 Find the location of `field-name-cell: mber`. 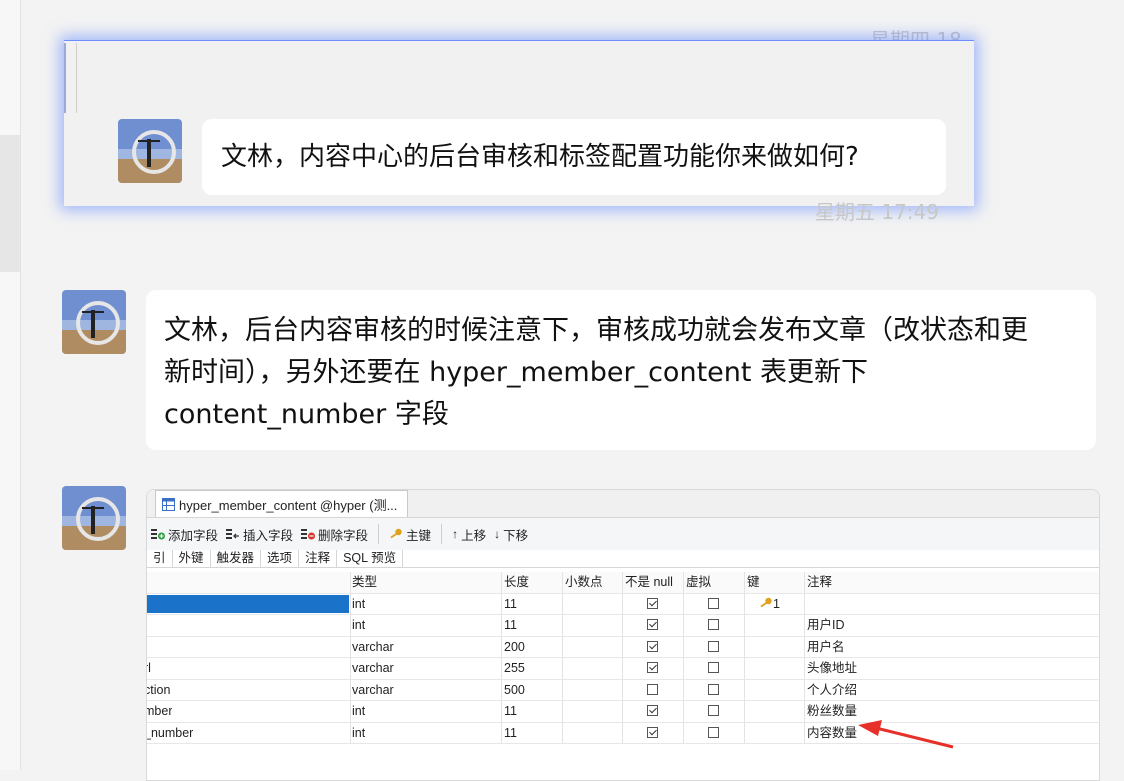

field-name-cell: mber is located at coordinates (159, 711).